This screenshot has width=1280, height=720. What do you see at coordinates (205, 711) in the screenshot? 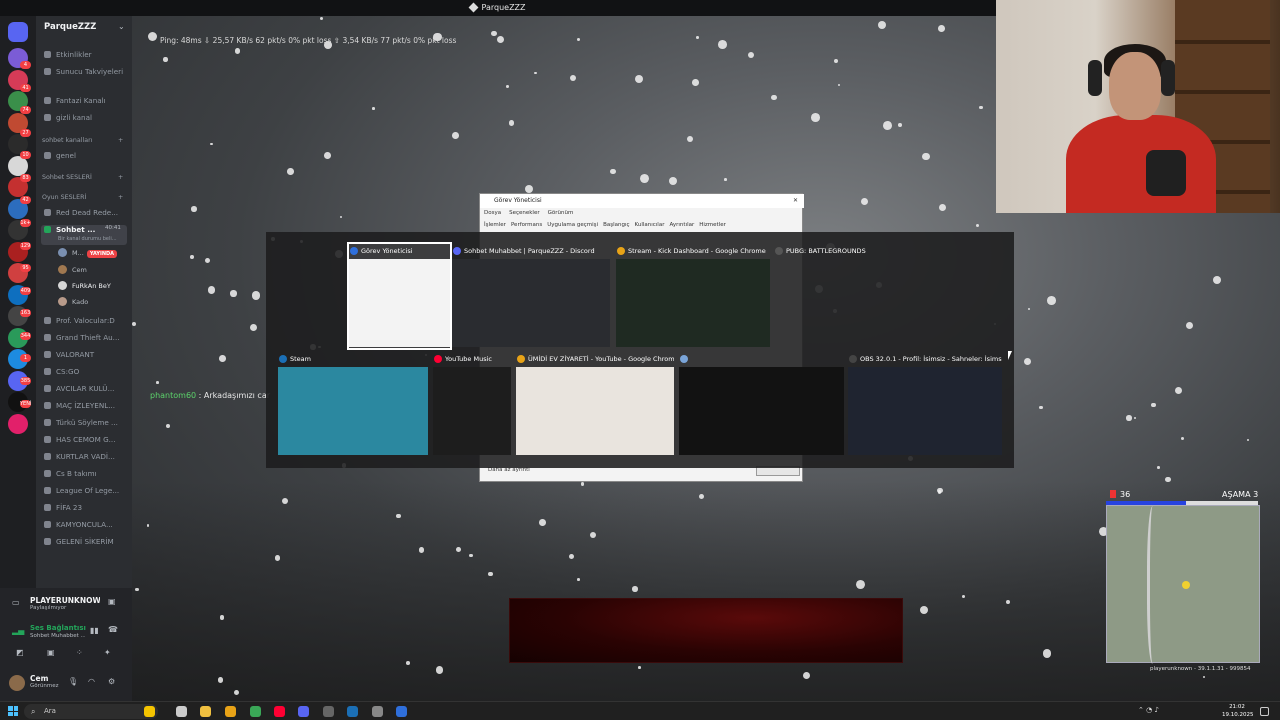
I see `file-explorer-icon` at bounding box center [205, 711].